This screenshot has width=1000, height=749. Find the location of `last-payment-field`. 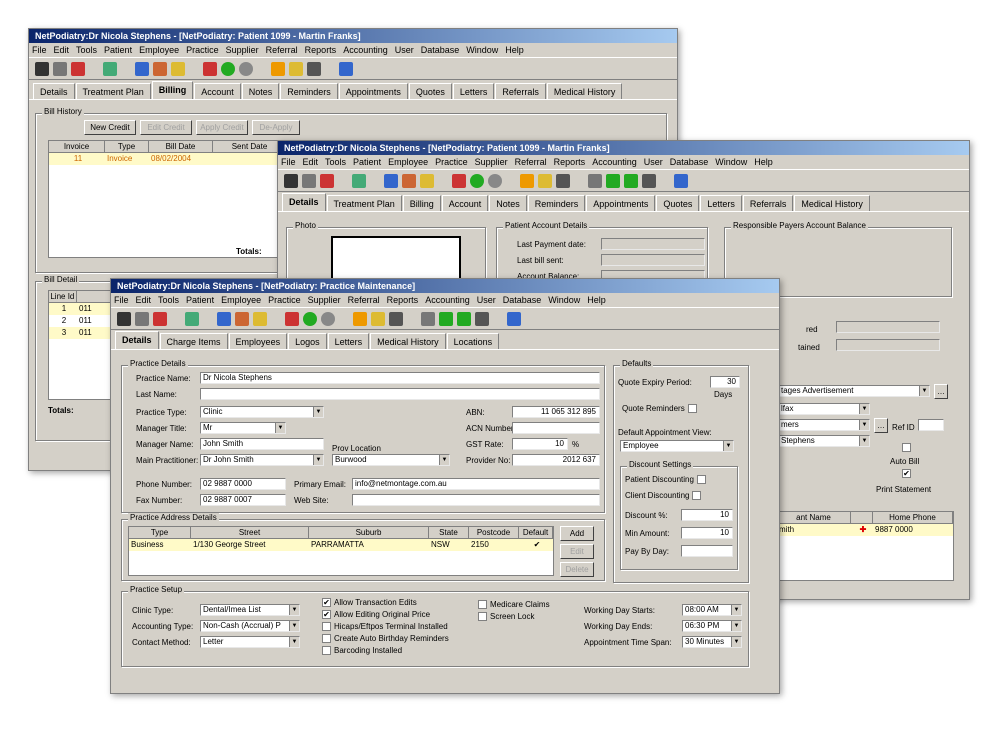

last-payment-field is located at coordinates (653, 244).